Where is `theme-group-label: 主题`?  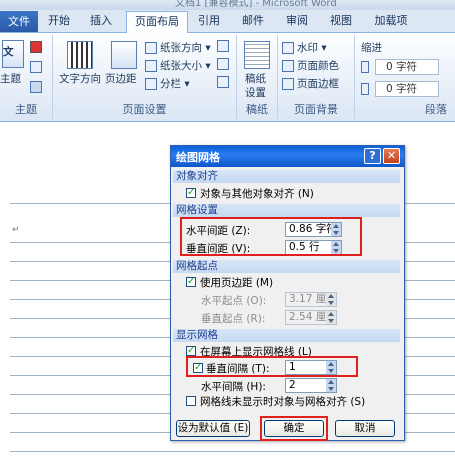 theme-group-label: 主题 is located at coordinates (26, 109).